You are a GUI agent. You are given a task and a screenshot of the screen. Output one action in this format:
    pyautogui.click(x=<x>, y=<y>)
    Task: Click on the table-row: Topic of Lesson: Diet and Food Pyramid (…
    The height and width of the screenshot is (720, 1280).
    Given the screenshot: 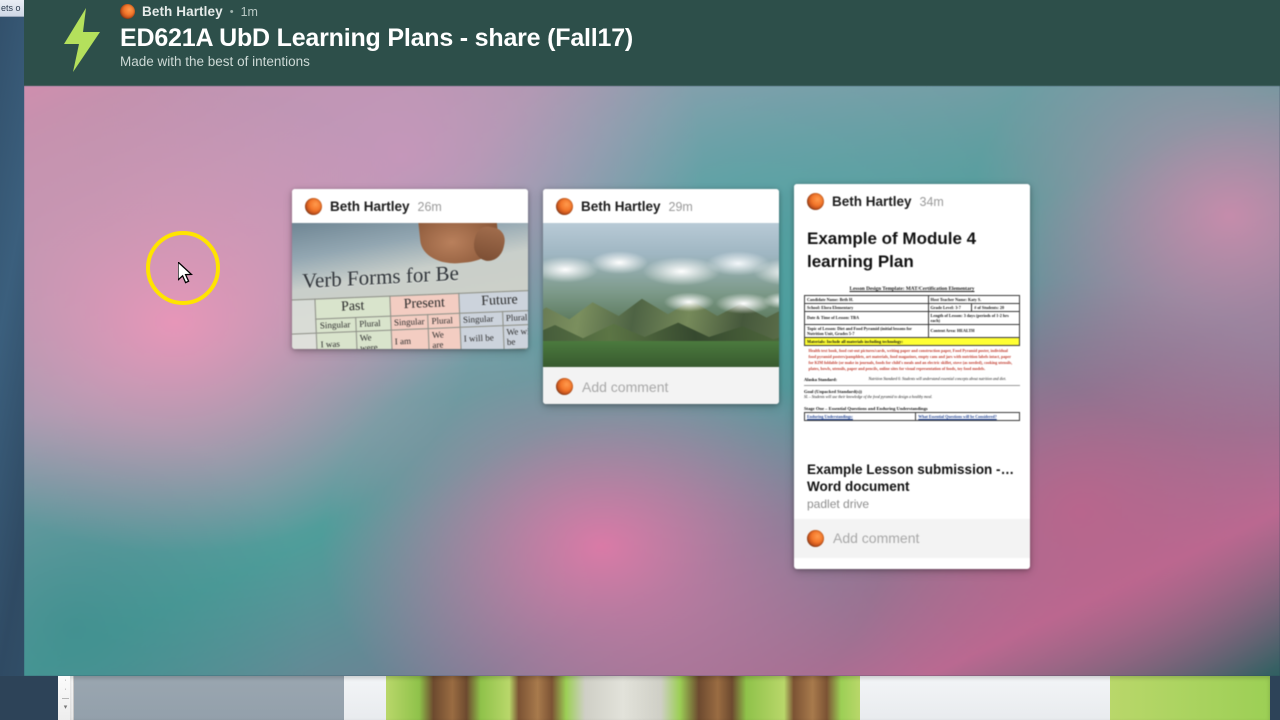 What is the action you would take?
    pyautogui.click(x=912, y=330)
    